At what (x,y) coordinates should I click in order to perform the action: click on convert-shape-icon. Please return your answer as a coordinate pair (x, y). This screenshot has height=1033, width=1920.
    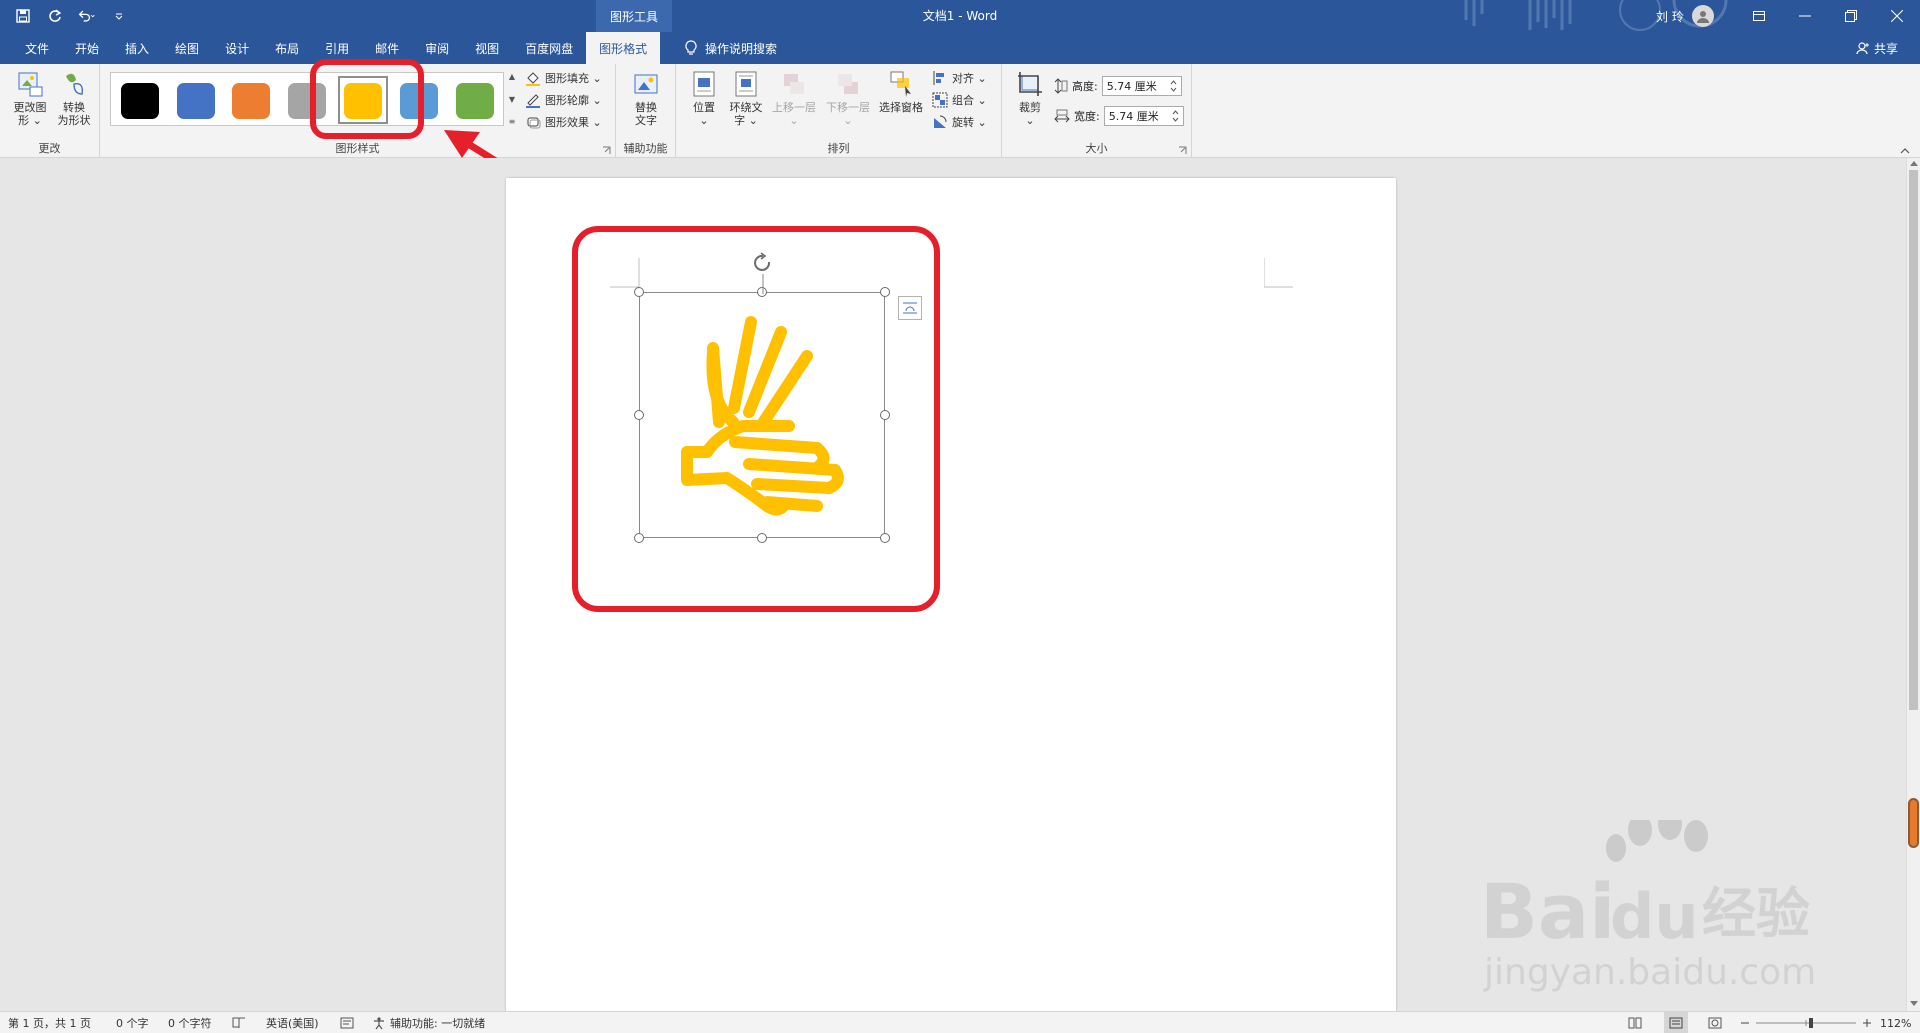
    Looking at the image, I should click on (75, 84).